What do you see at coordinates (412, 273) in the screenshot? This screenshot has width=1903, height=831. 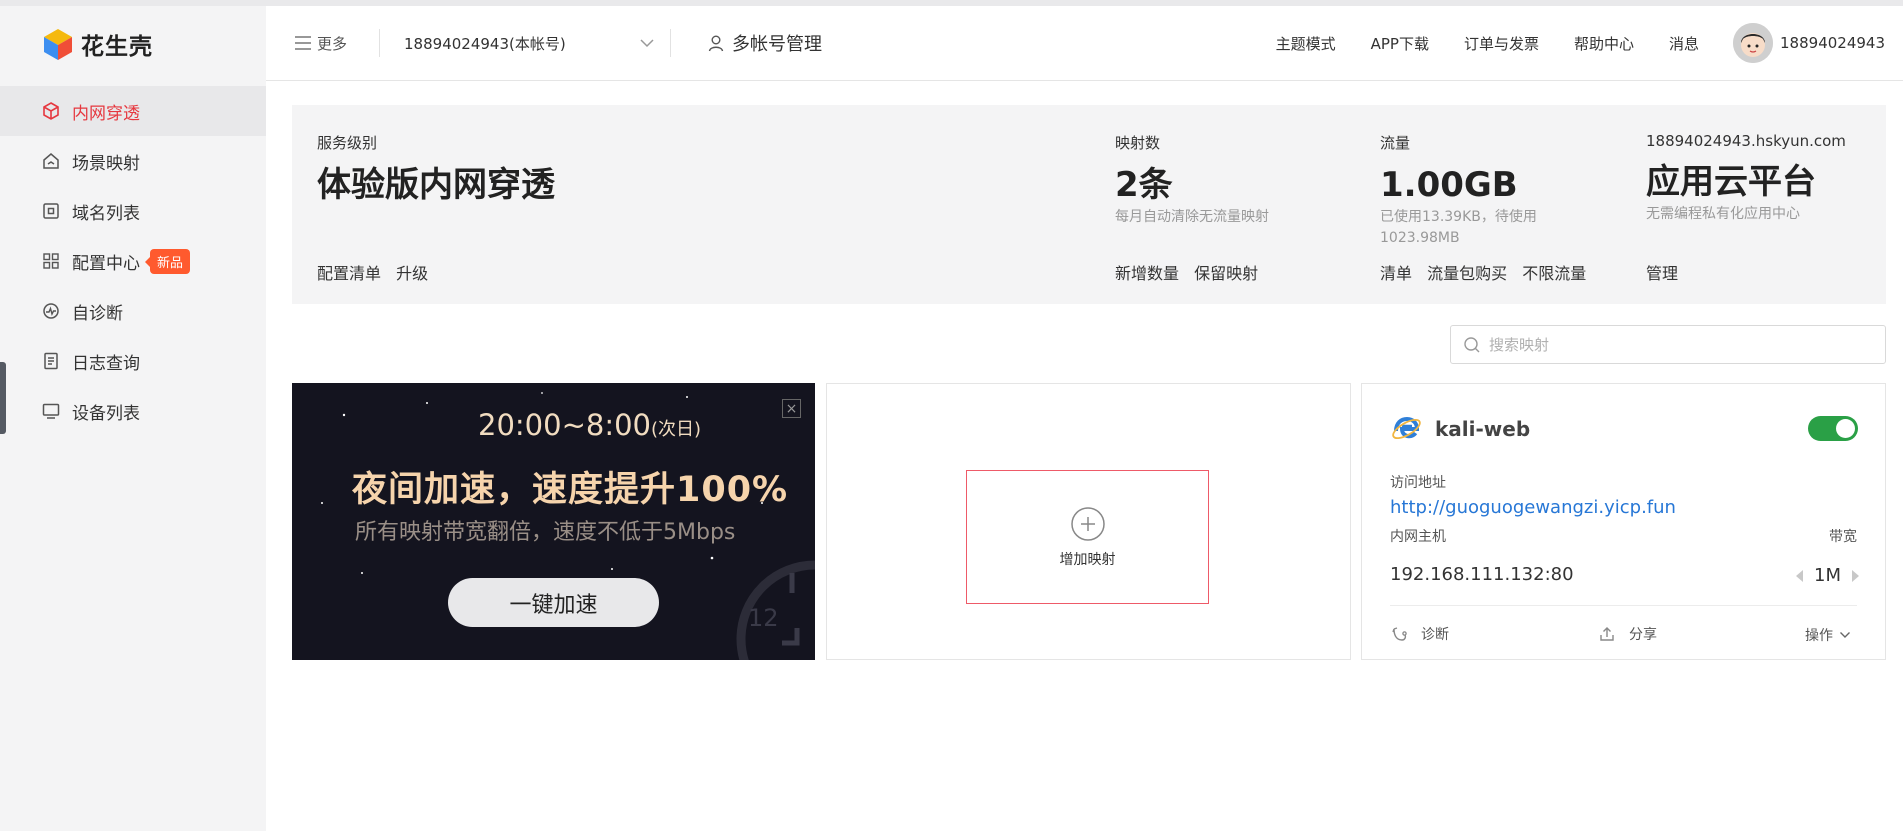 I see `upgrade-link: 升级` at bounding box center [412, 273].